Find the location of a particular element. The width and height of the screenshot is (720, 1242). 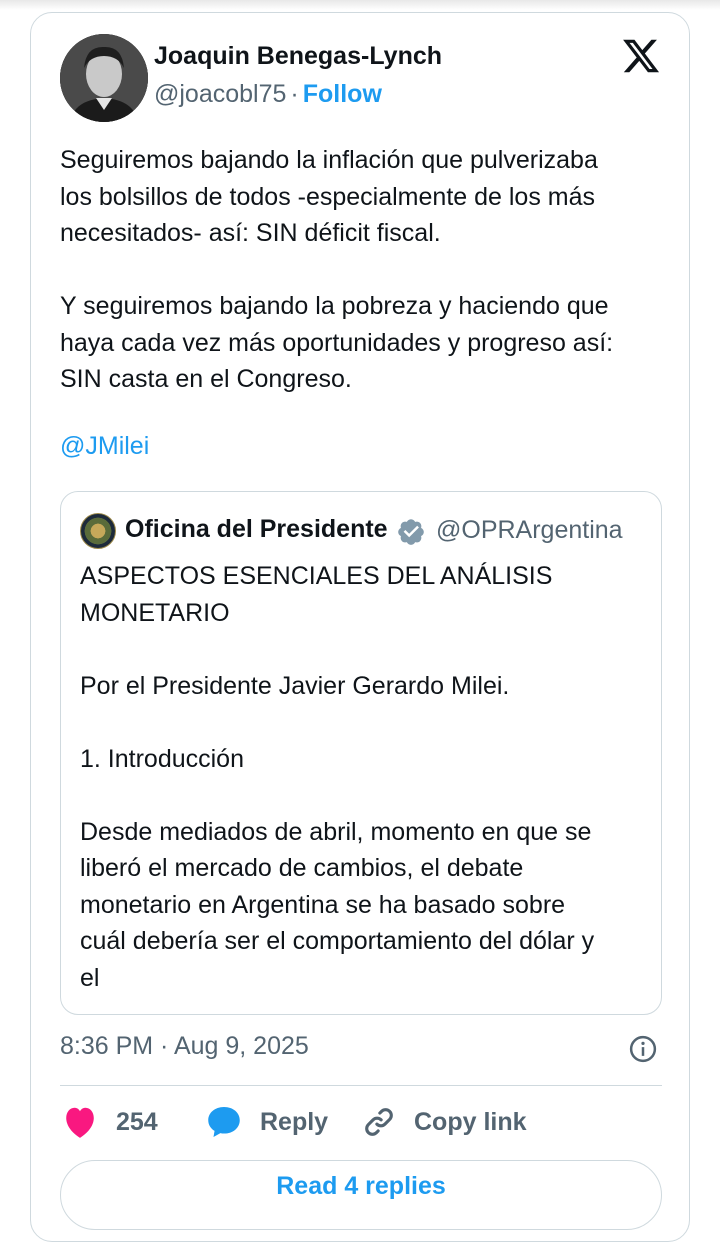

speech-bubble-icon is located at coordinates (224, 1122).